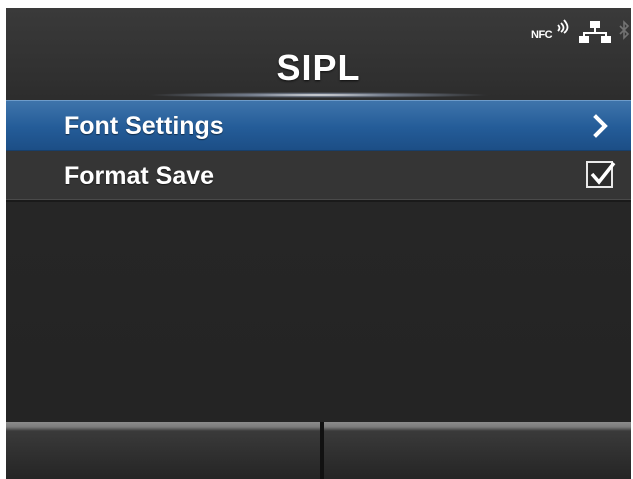  What do you see at coordinates (563, 26) in the screenshot?
I see `nfc-waves-icon` at bounding box center [563, 26].